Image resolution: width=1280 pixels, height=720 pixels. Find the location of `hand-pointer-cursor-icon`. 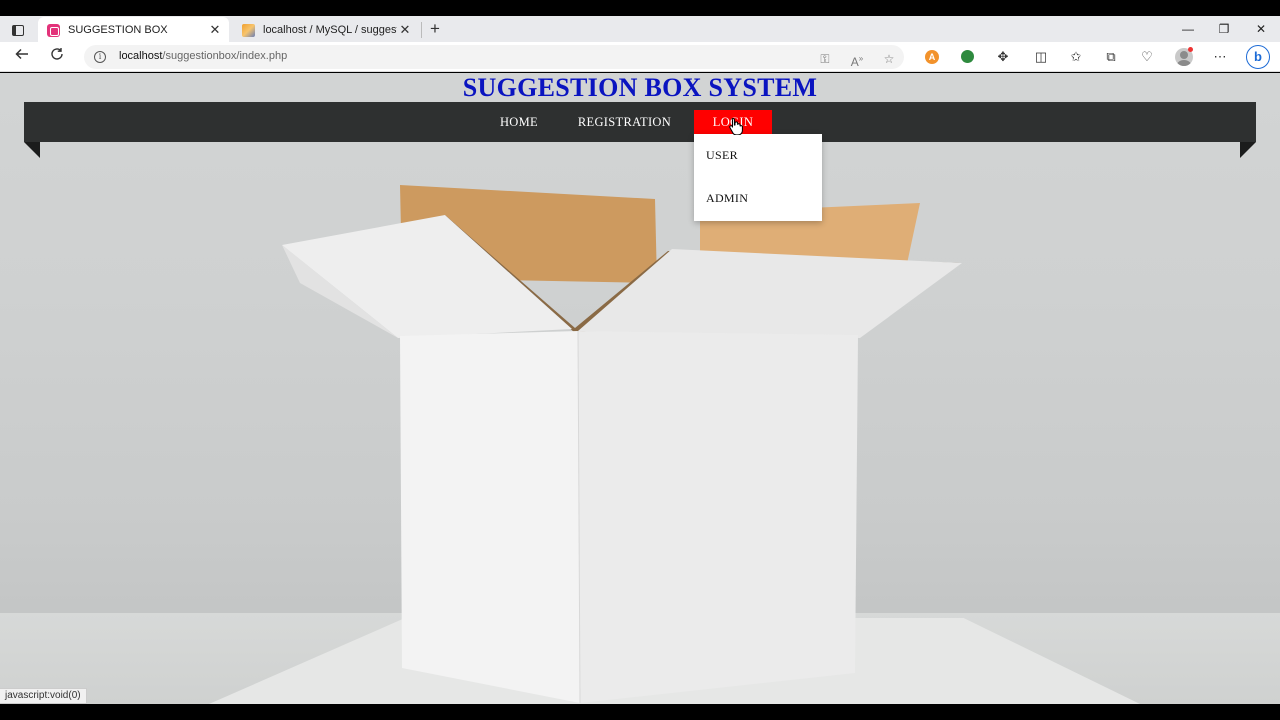

hand-pointer-cursor-icon is located at coordinates (736, 126).